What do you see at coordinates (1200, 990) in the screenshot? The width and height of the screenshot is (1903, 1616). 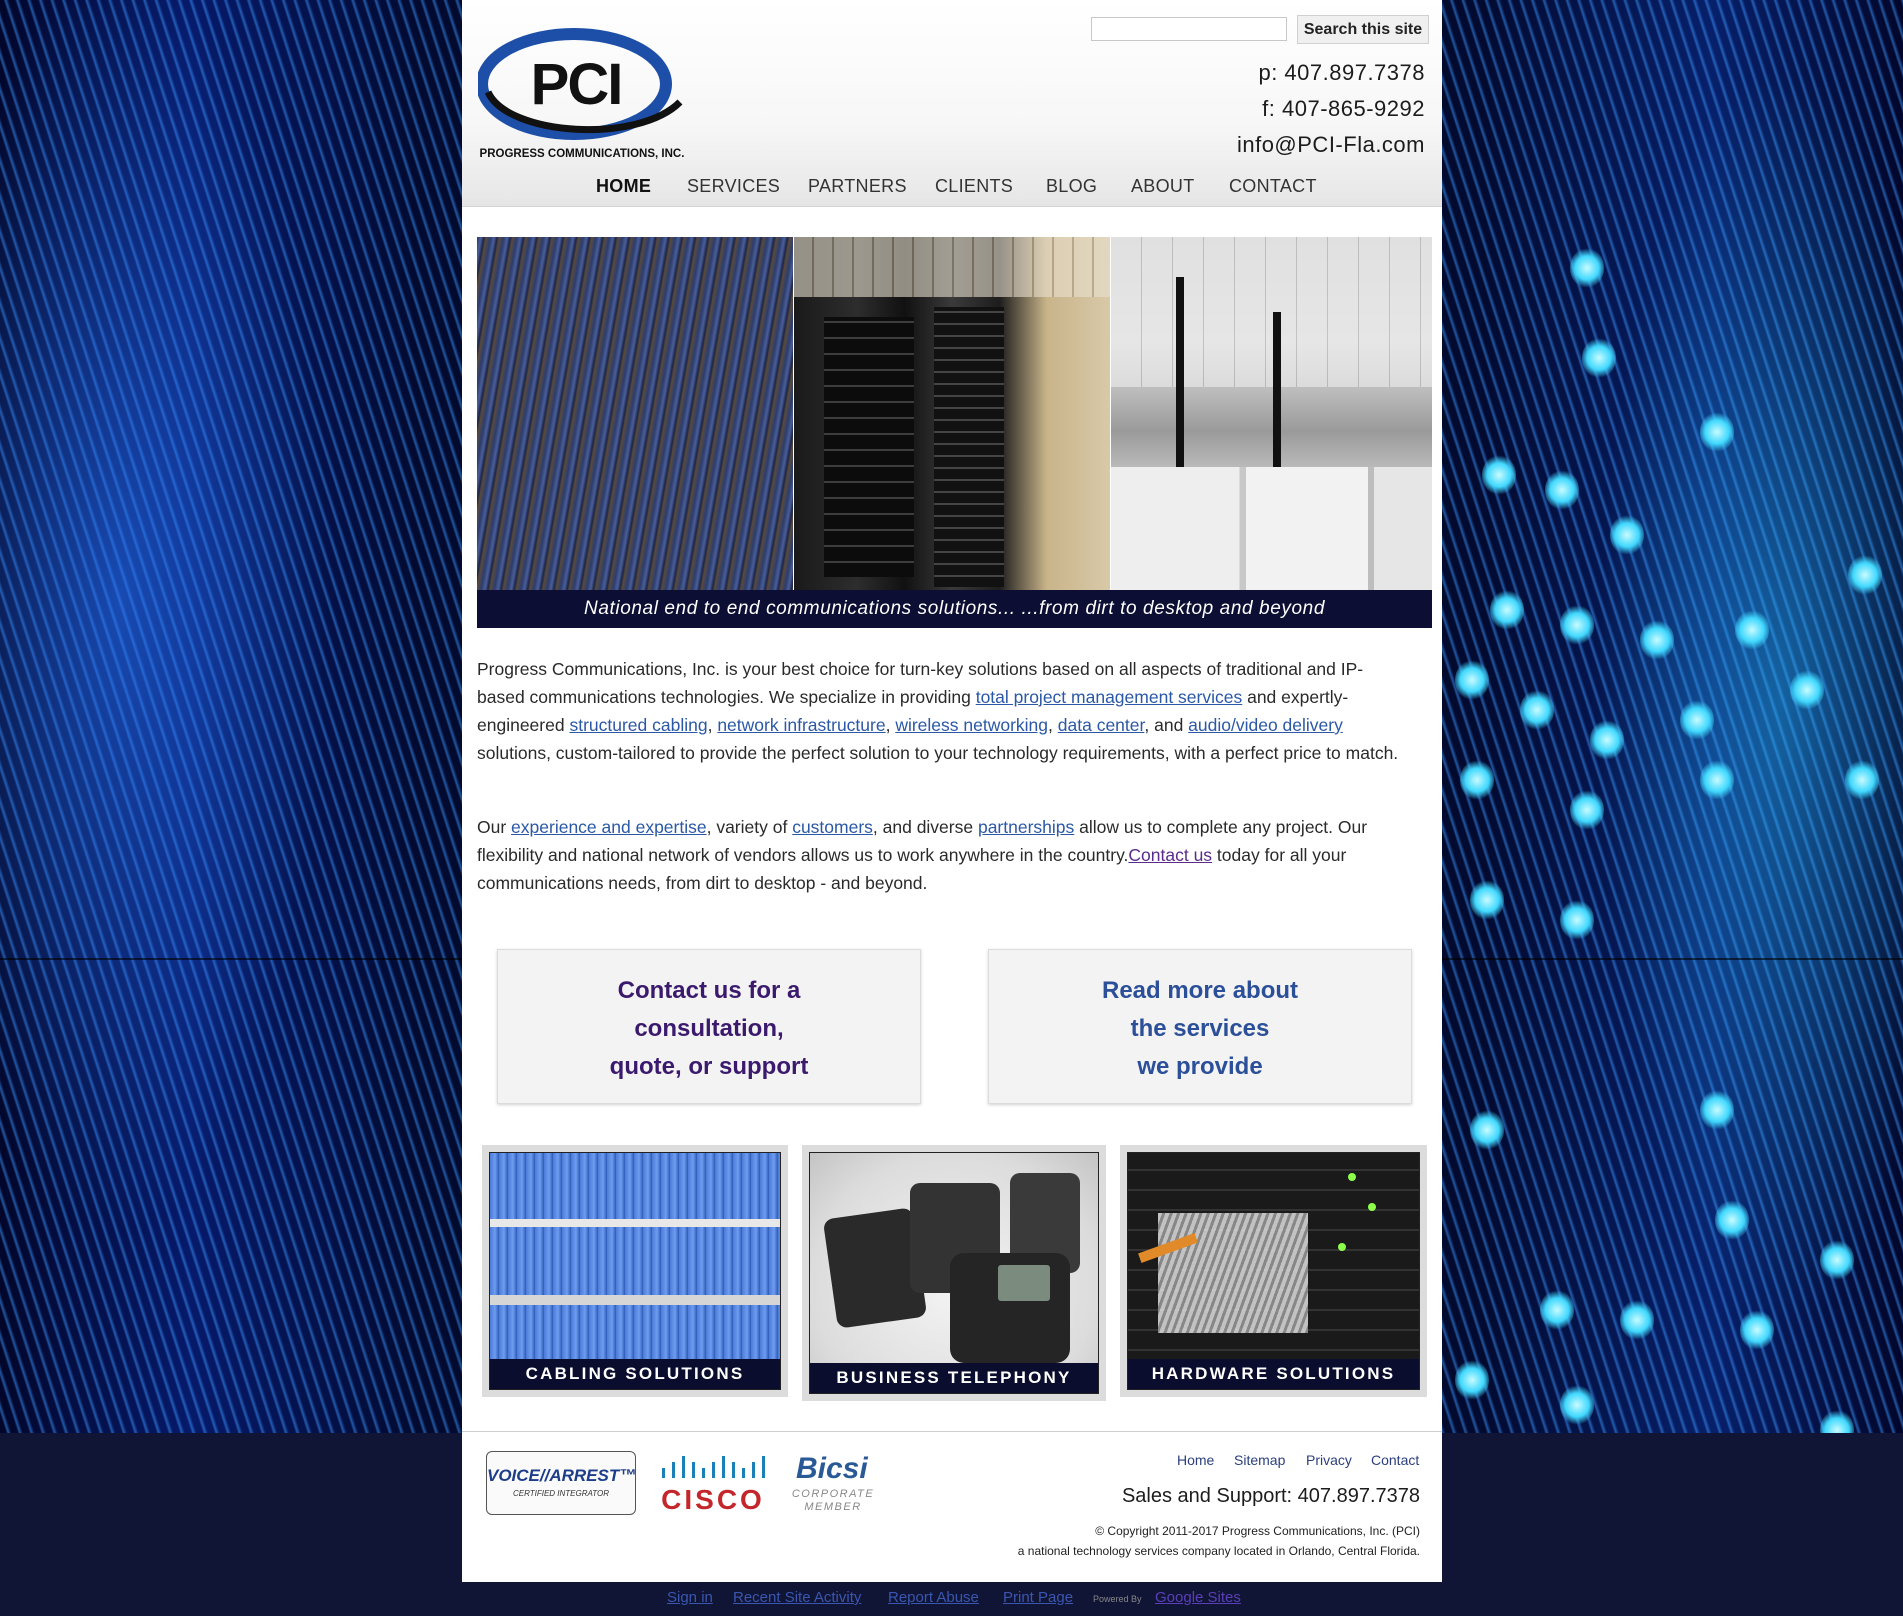 I see `services-cta-line1: Read more about` at bounding box center [1200, 990].